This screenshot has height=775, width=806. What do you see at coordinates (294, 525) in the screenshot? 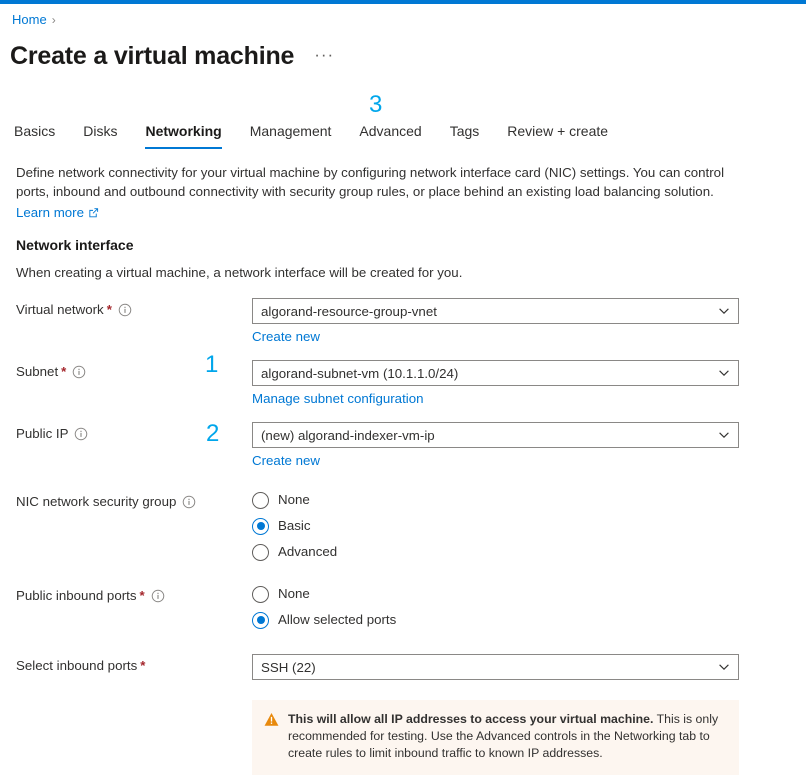
I see `nic-nsg-radio-basic-label: Basic` at bounding box center [294, 525].